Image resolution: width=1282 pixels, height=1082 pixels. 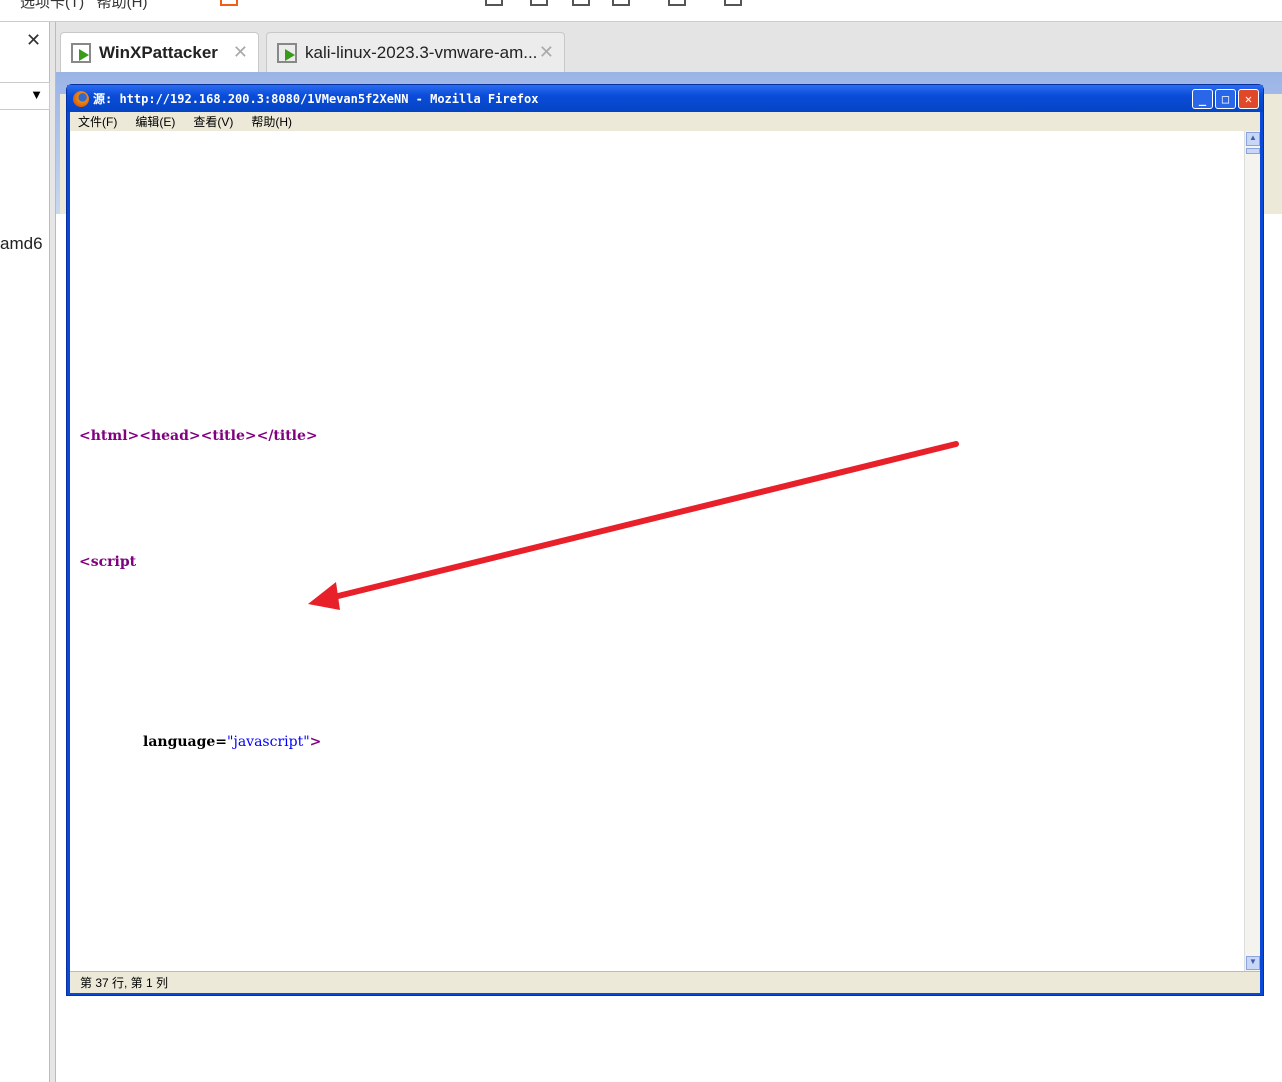 What do you see at coordinates (1252, 551) in the screenshot?
I see `vertical-scrollbar: ▲ ▼` at bounding box center [1252, 551].